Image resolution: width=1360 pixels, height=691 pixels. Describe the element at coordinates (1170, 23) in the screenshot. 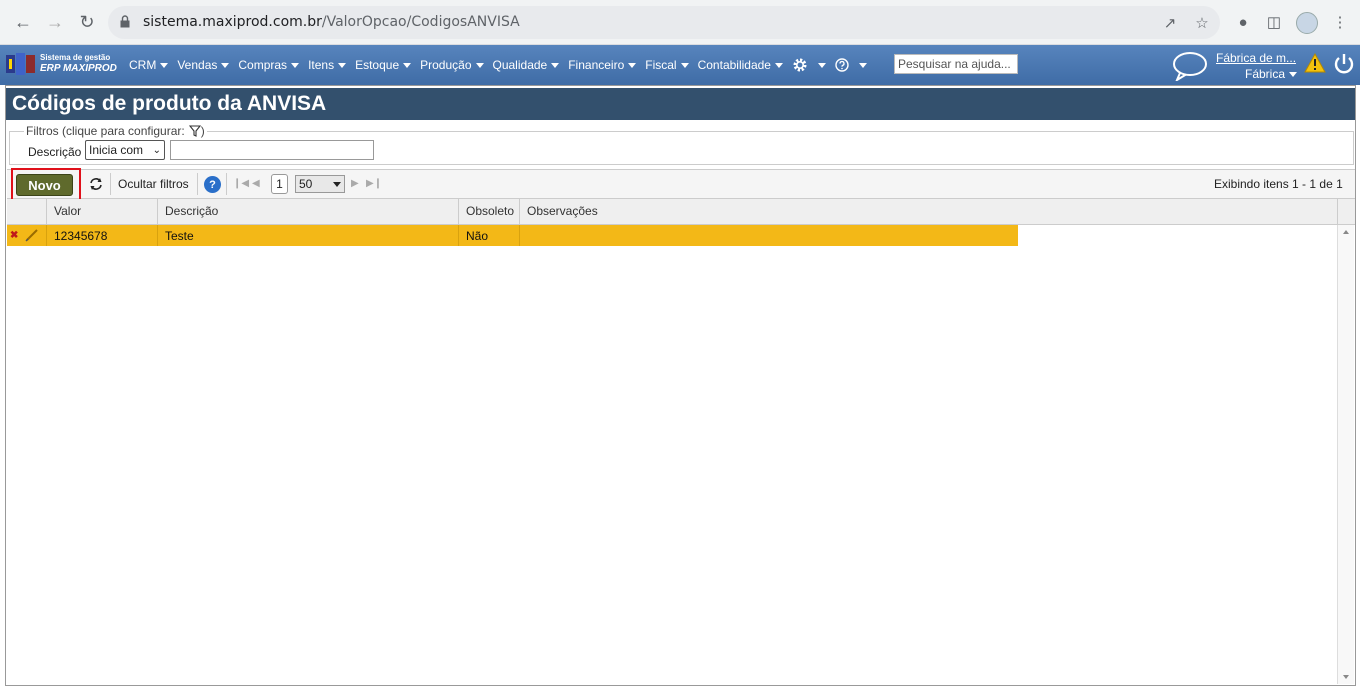

I see `share-icon: ↗` at that location.